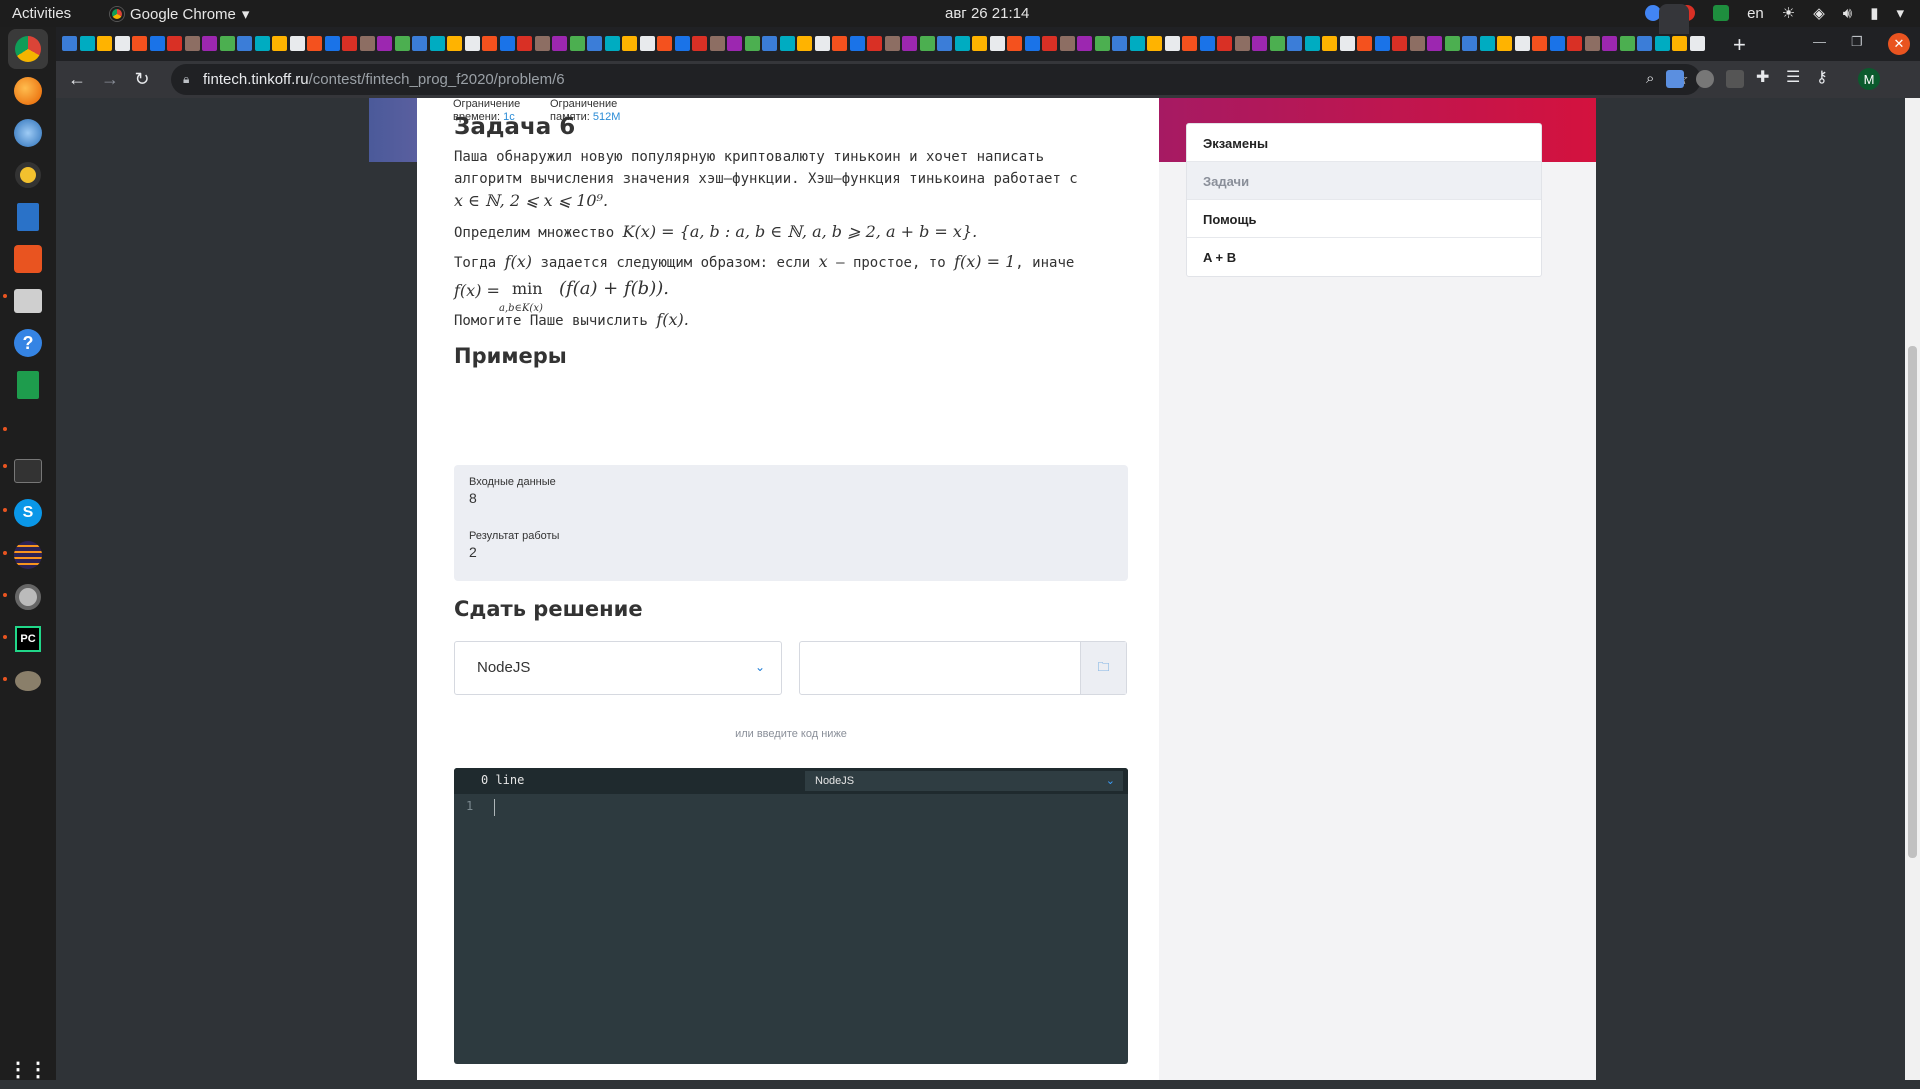  What do you see at coordinates (964, 781) in the screenshot?
I see `editor-language-select: NodeJS ⌄` at bounding box center [964, 781].